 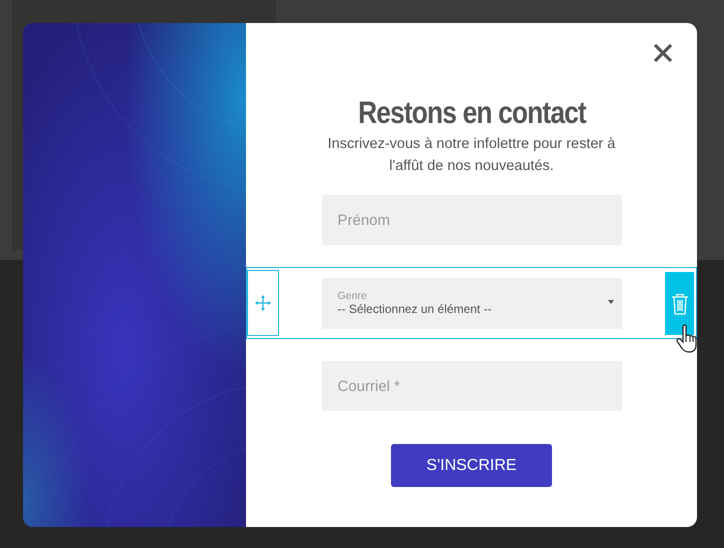 I want to click on delete-button, so click(x=679, y=303).